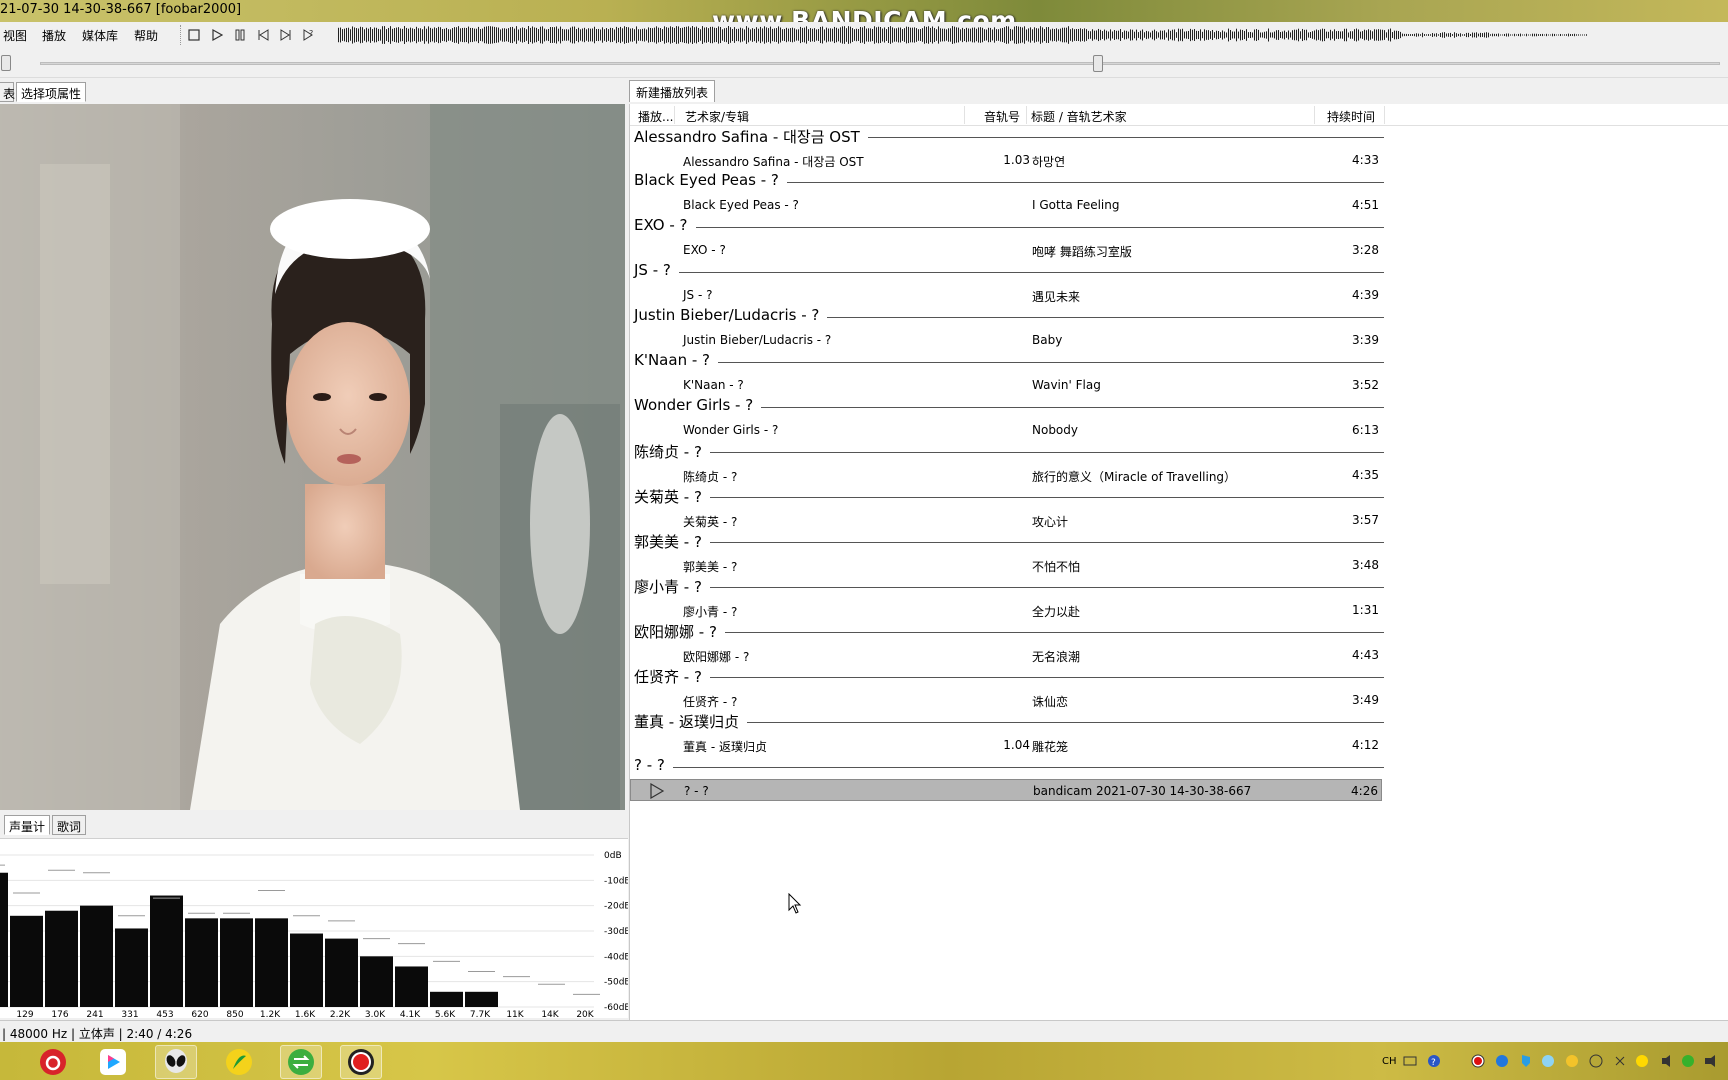 The image size is (1728, 1080). Describe the element at coordinates (1006, 565) in the screenshot. I see `playlist-row: 郭美美 - ? 不怕不怕 3:48` at that location.